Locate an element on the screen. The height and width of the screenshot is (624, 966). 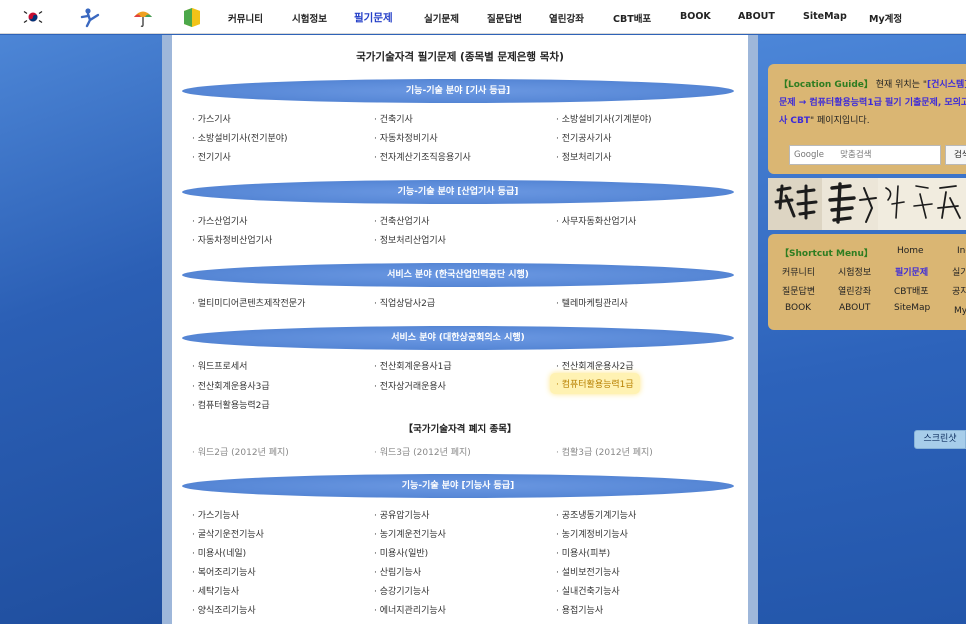
section-banner-engineer: 기능-기술 분야 [기사 등급] is located at coordinates (458, 91).